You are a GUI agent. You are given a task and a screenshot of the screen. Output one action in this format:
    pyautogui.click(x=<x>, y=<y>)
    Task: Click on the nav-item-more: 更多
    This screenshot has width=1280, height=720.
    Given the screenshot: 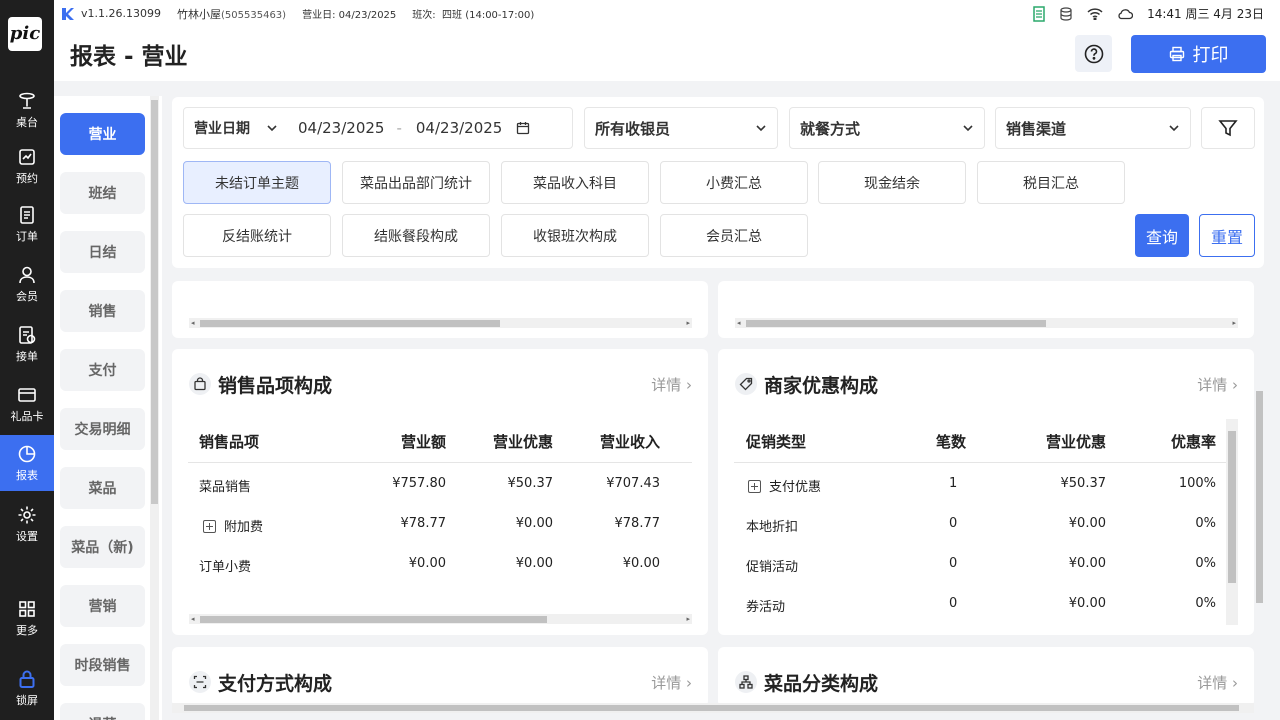 What is the action you would take?
    pyautogui.click(x=27, y=618)
    